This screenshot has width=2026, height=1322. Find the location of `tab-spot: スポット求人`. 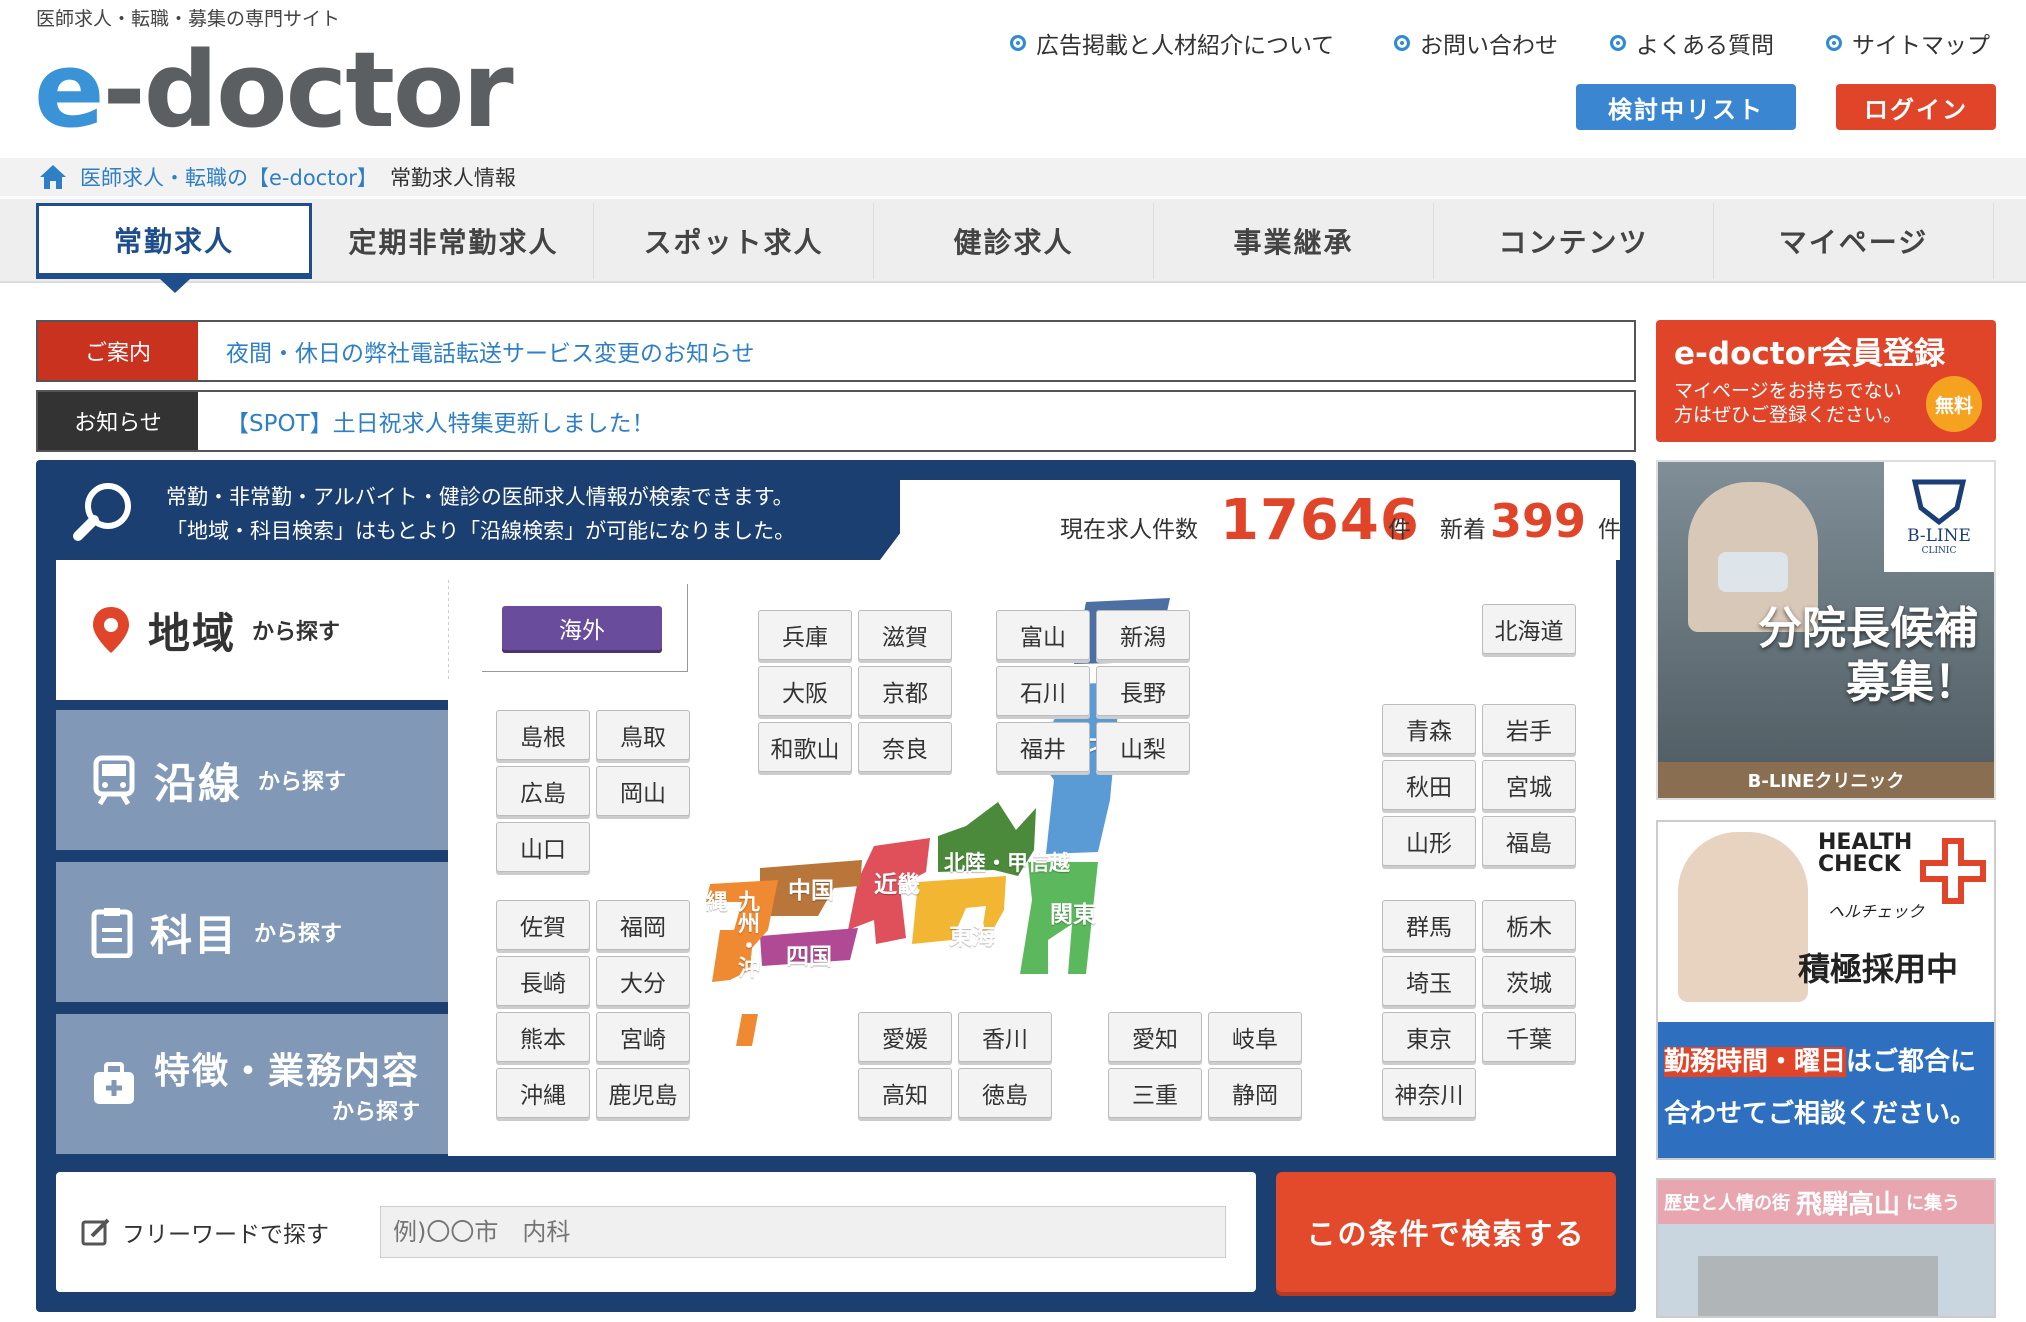

tab-spot: スポット求人 is located at coordinates (734, 241).